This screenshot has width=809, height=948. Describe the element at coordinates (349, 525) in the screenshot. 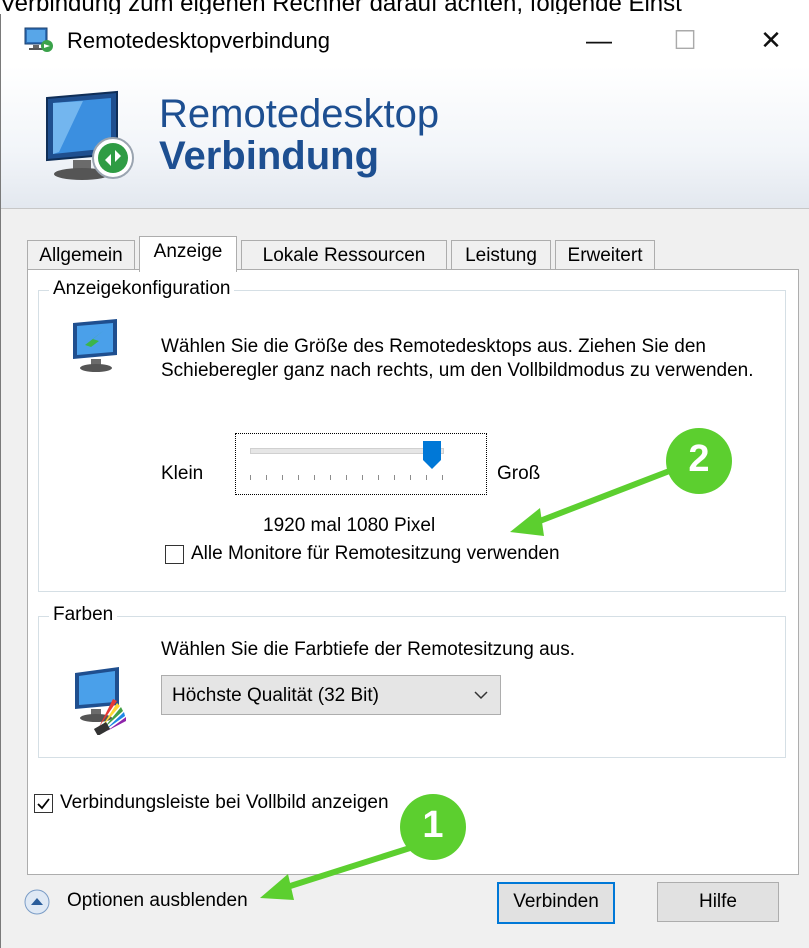

I see `resolution-text: 1920 mal 1080 Pixel` at that location.